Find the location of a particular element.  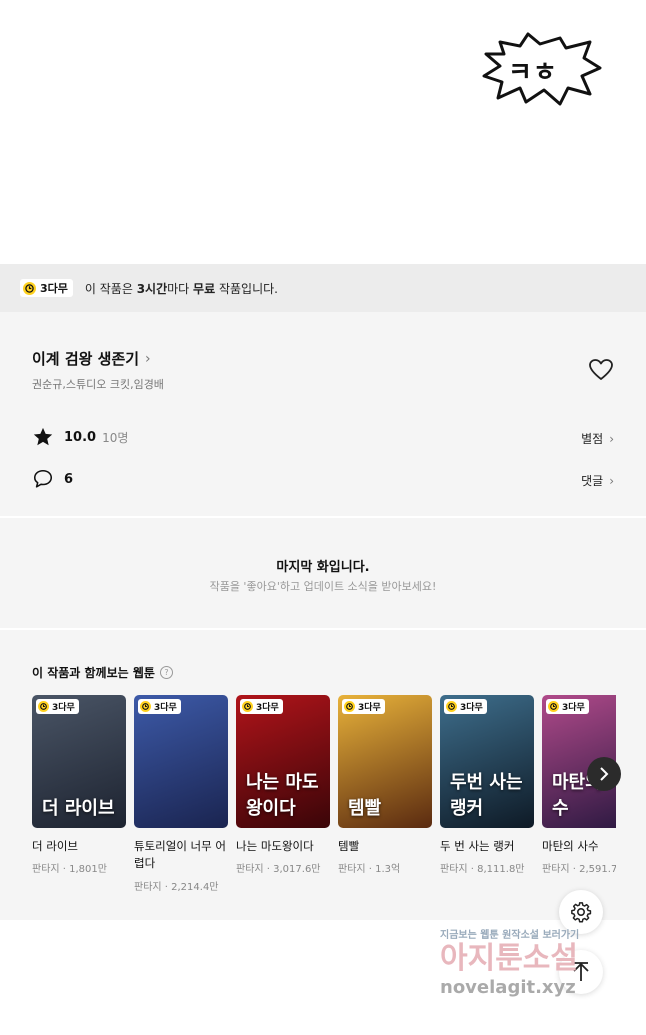

webtoon-card: 3다무튜토리얼이 너무 어렵다판타지 · 2,214.4만 is located at coordinates (181, 794).